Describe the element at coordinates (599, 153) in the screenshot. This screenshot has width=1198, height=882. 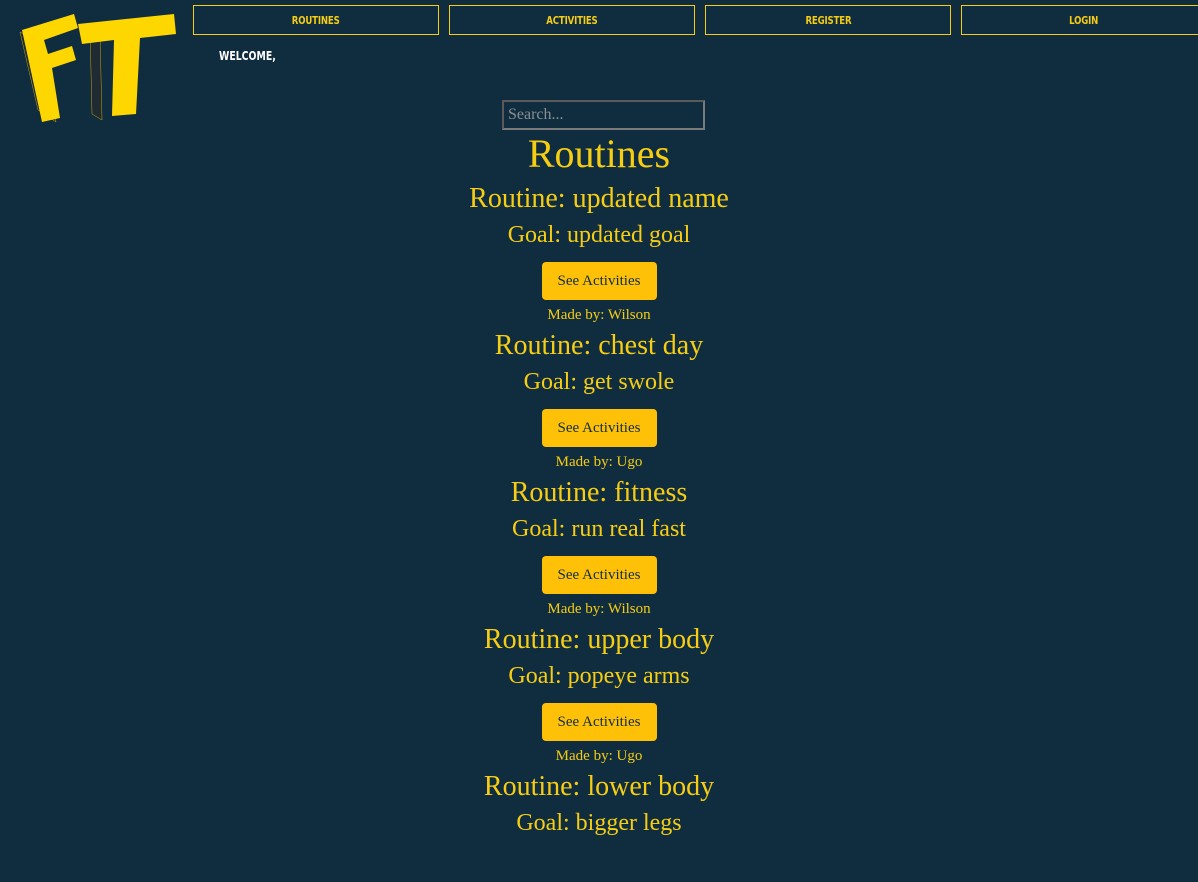
I see `page-title: Routines` at that location.